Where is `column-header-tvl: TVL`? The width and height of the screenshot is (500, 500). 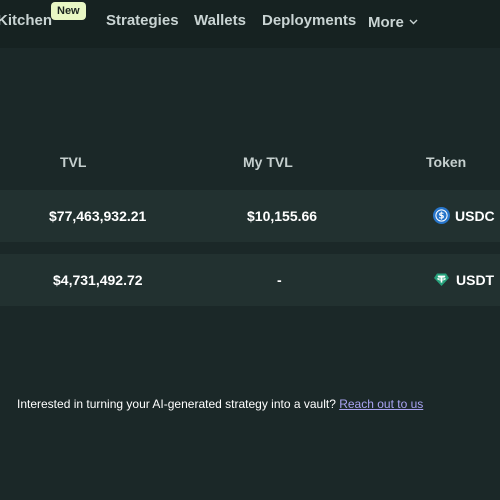 column-header-tvl: TVL is located at coordinates (73, 162).